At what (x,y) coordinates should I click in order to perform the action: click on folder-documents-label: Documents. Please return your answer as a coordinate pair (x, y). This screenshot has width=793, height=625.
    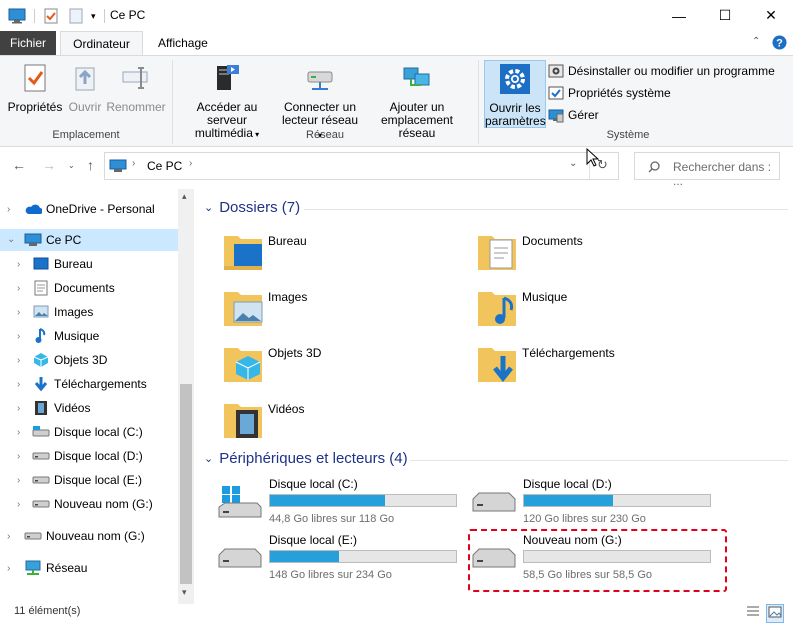
    Looking at the image, I should click on (552, 241).